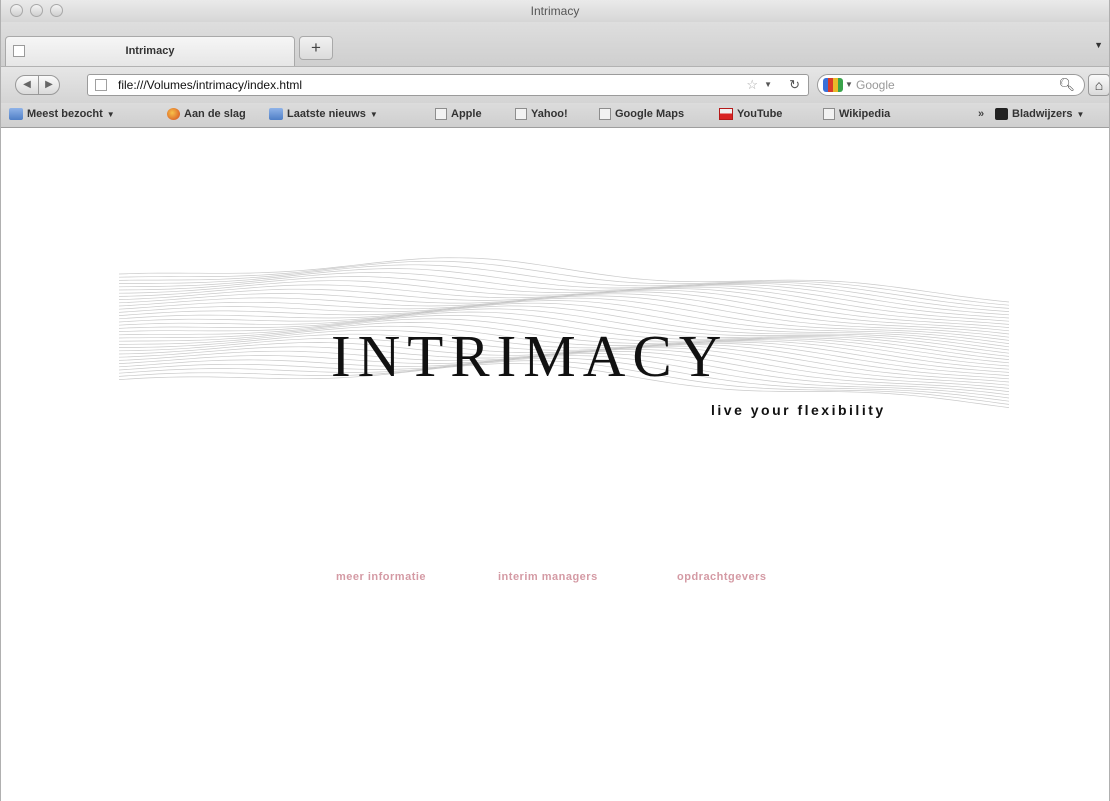 The height and width of the screenshot is (801, 1110). I want to click on forward-button: ▶, so click(49, 85).